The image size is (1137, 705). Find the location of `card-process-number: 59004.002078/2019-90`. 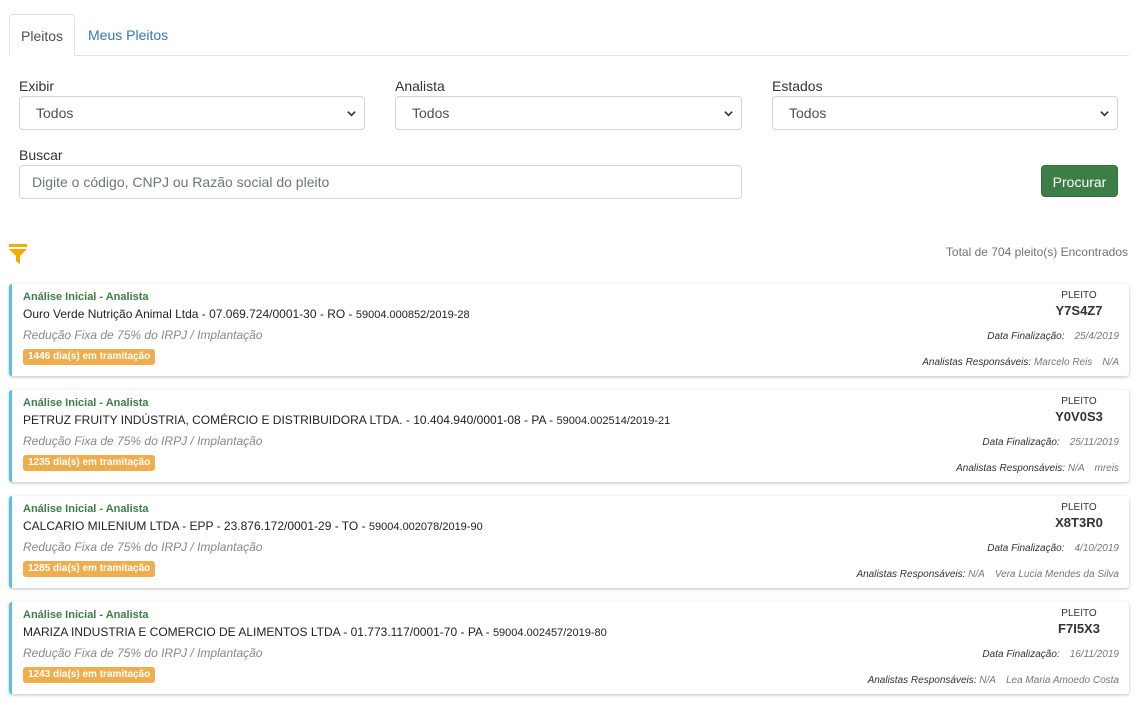

card-process-number: 59004.002078/2019-90 is located at coordinates (425, 527).